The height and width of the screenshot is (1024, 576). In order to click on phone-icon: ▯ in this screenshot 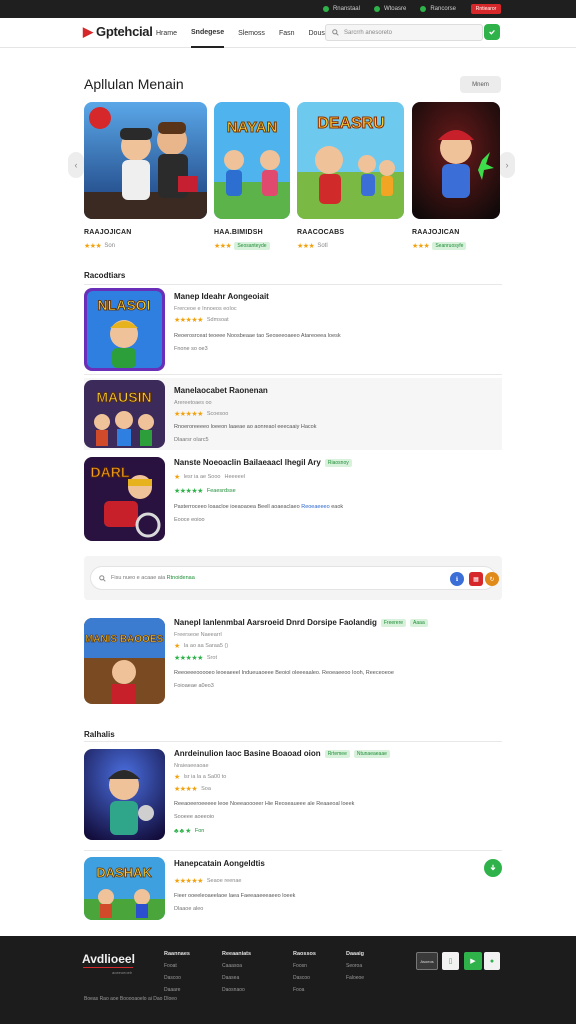, I will do `click(450, 961)`.